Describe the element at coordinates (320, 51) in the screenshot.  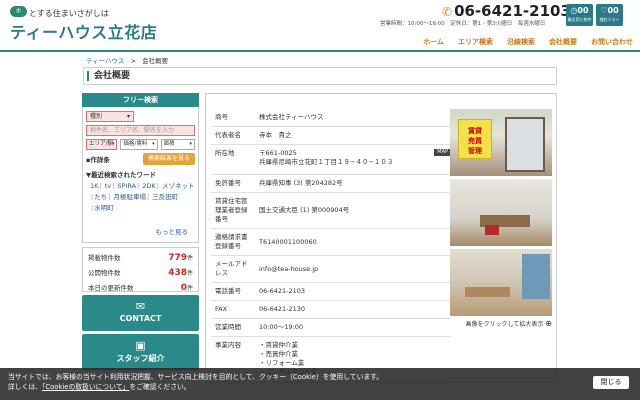
I see `nav-divider` at that location.